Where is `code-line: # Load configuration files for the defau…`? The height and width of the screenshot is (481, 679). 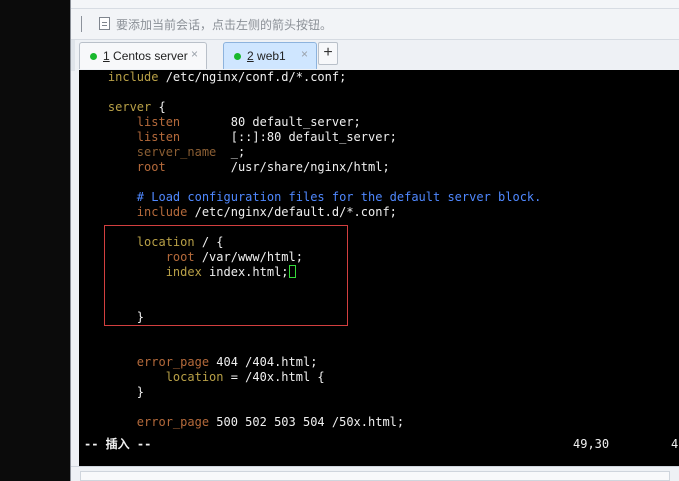
code-line: # Load configuration files for the defau… is located at coordinates (379, 197).